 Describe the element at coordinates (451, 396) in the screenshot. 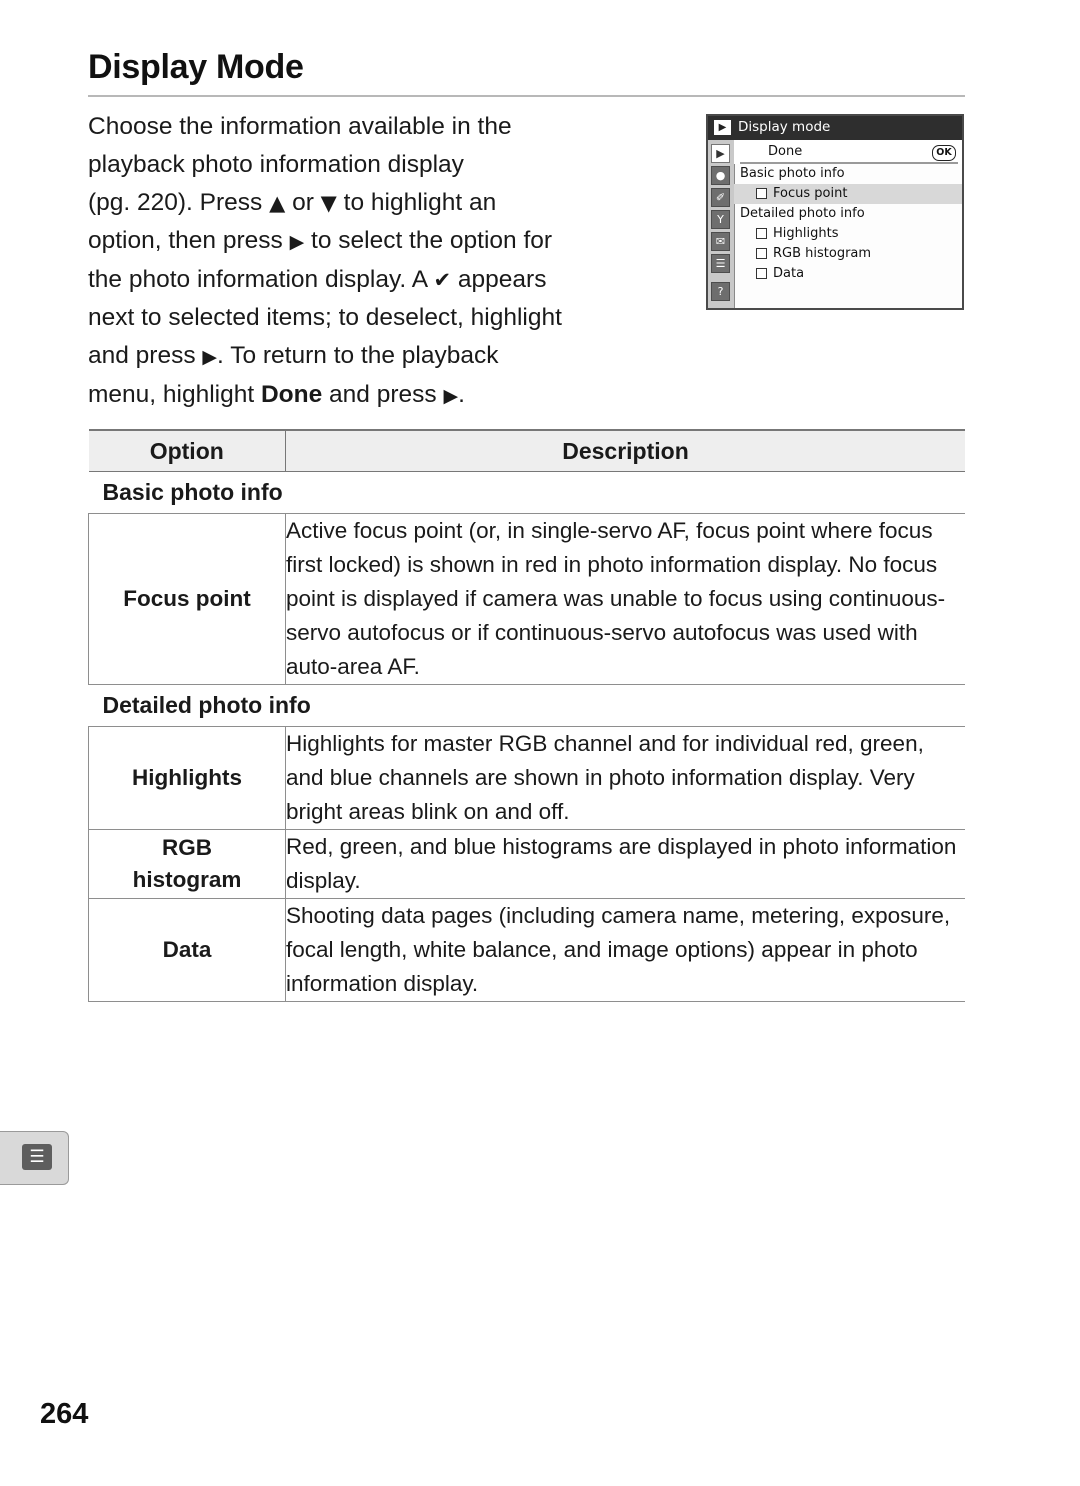

I see `right-arrow-icon-3: ▶` at that location.